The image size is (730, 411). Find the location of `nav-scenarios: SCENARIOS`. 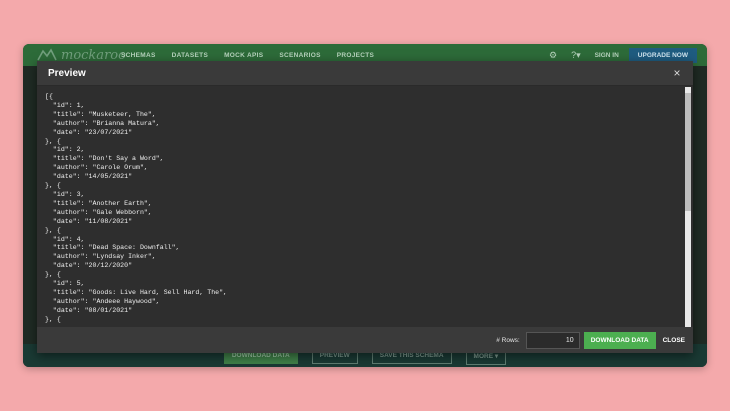

nav-scenarios: SCENARIOS is located at coordinates (299, 55).